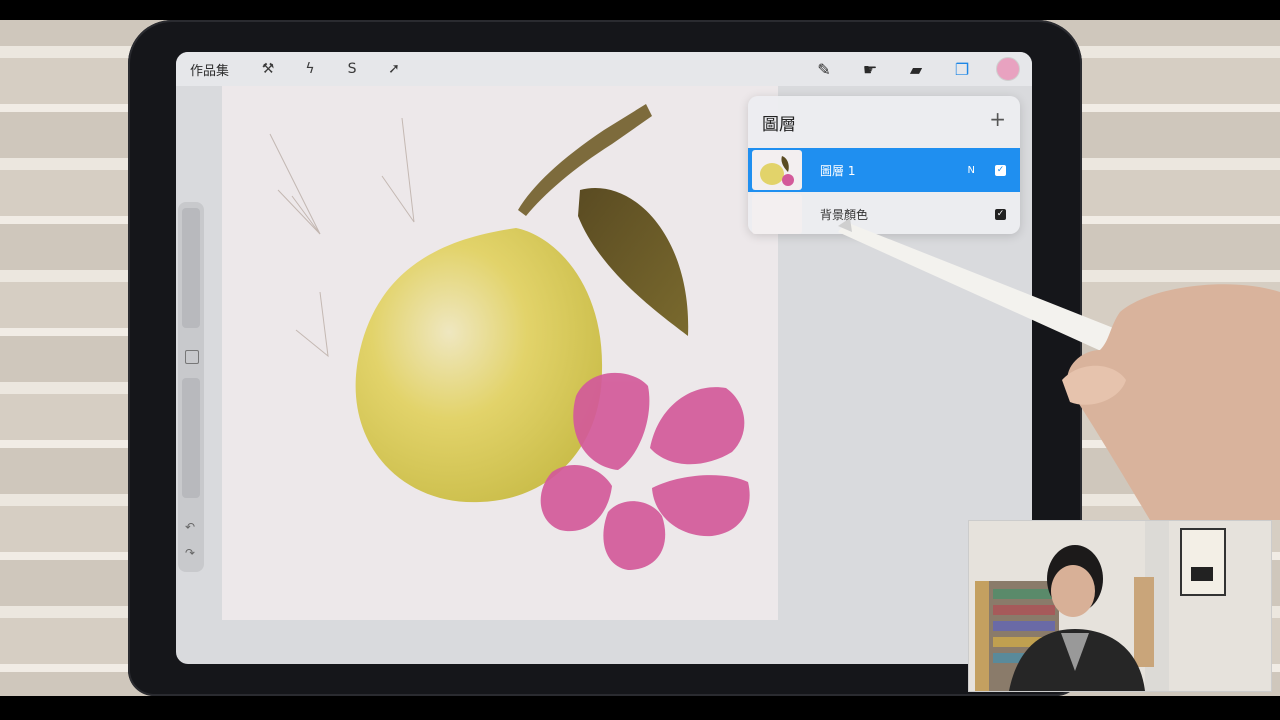 Image resolution: width=1280 pixels, height=720 pixels. I want to click on layer-name: 背景顏色, so click(844, 214).